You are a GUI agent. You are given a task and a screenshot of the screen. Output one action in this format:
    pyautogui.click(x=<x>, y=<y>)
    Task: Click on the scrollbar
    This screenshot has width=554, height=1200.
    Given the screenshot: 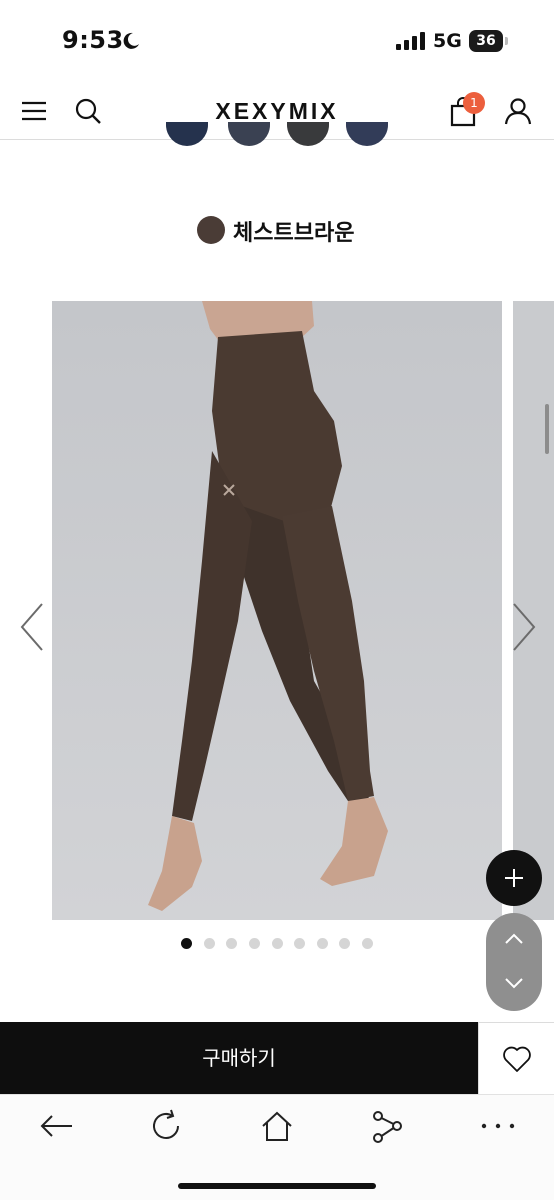 What is the action you would take?
    pyautogui.click(x=547, y=429)
    